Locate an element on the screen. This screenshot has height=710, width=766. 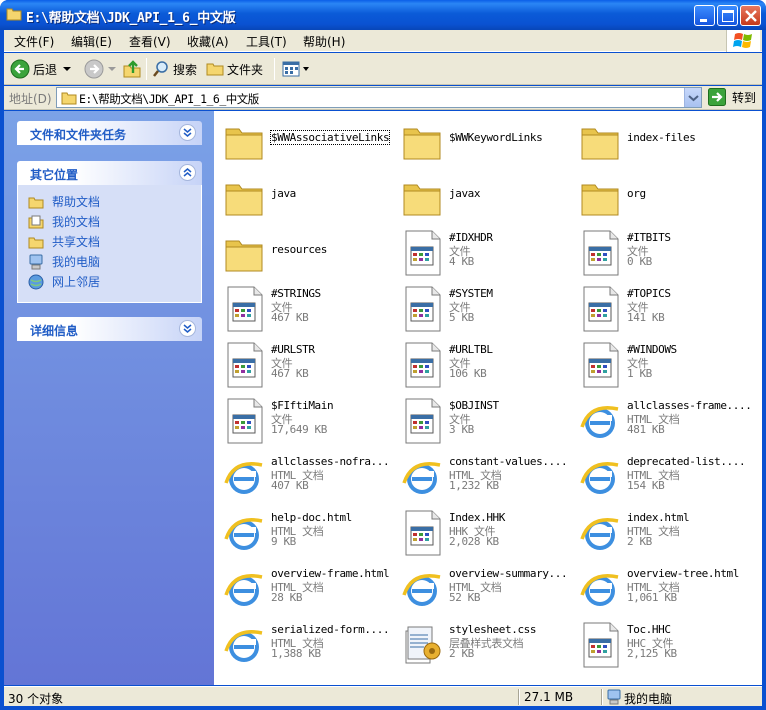
file-size: 407 KB is located at coordinates (290, 485).